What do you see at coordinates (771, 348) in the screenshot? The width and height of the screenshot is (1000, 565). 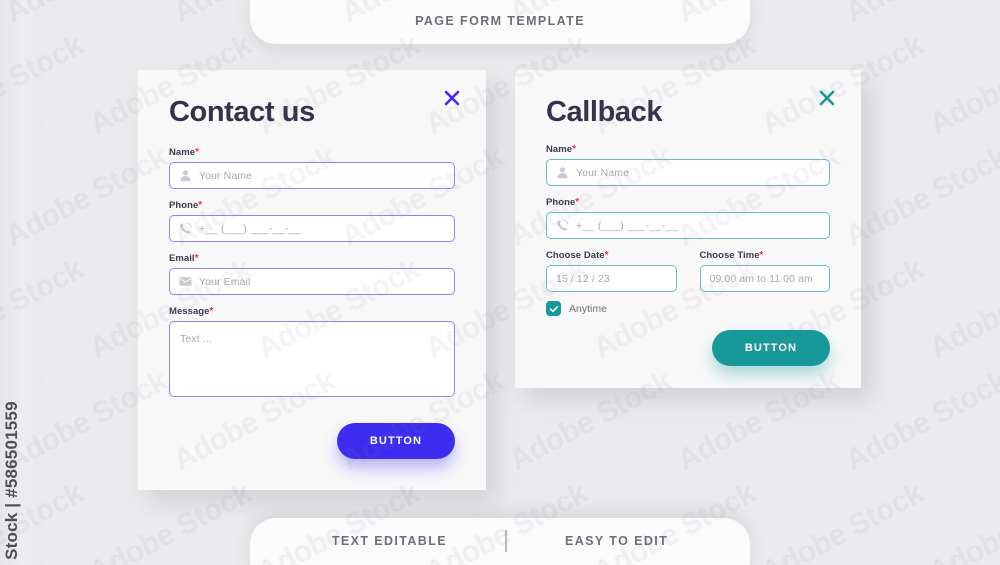 I see `callback-submit-button: BUTTON` at bounding box center [771, 348].